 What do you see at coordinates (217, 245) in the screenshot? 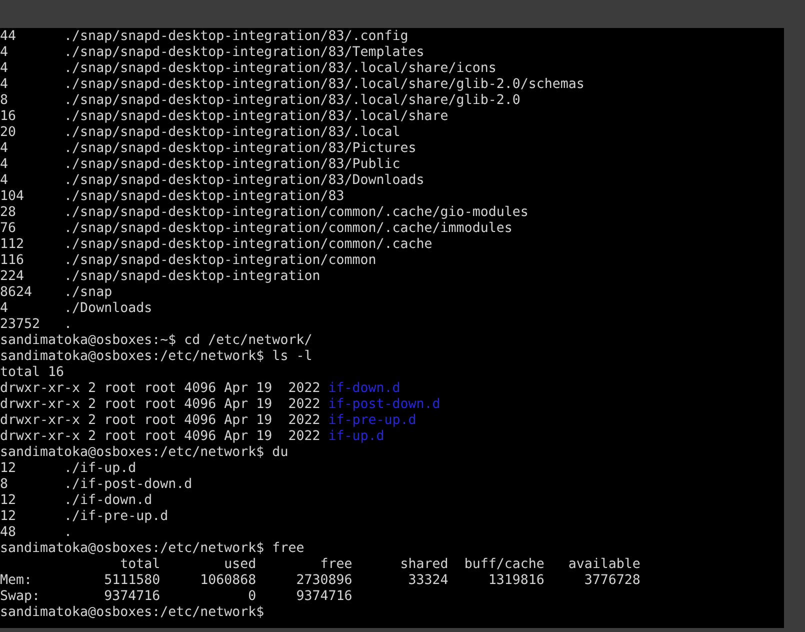
I see `terminal-line: 112 ./snap/snapd-desktop-integration/common/.cache` at bounding box center [217, 245].